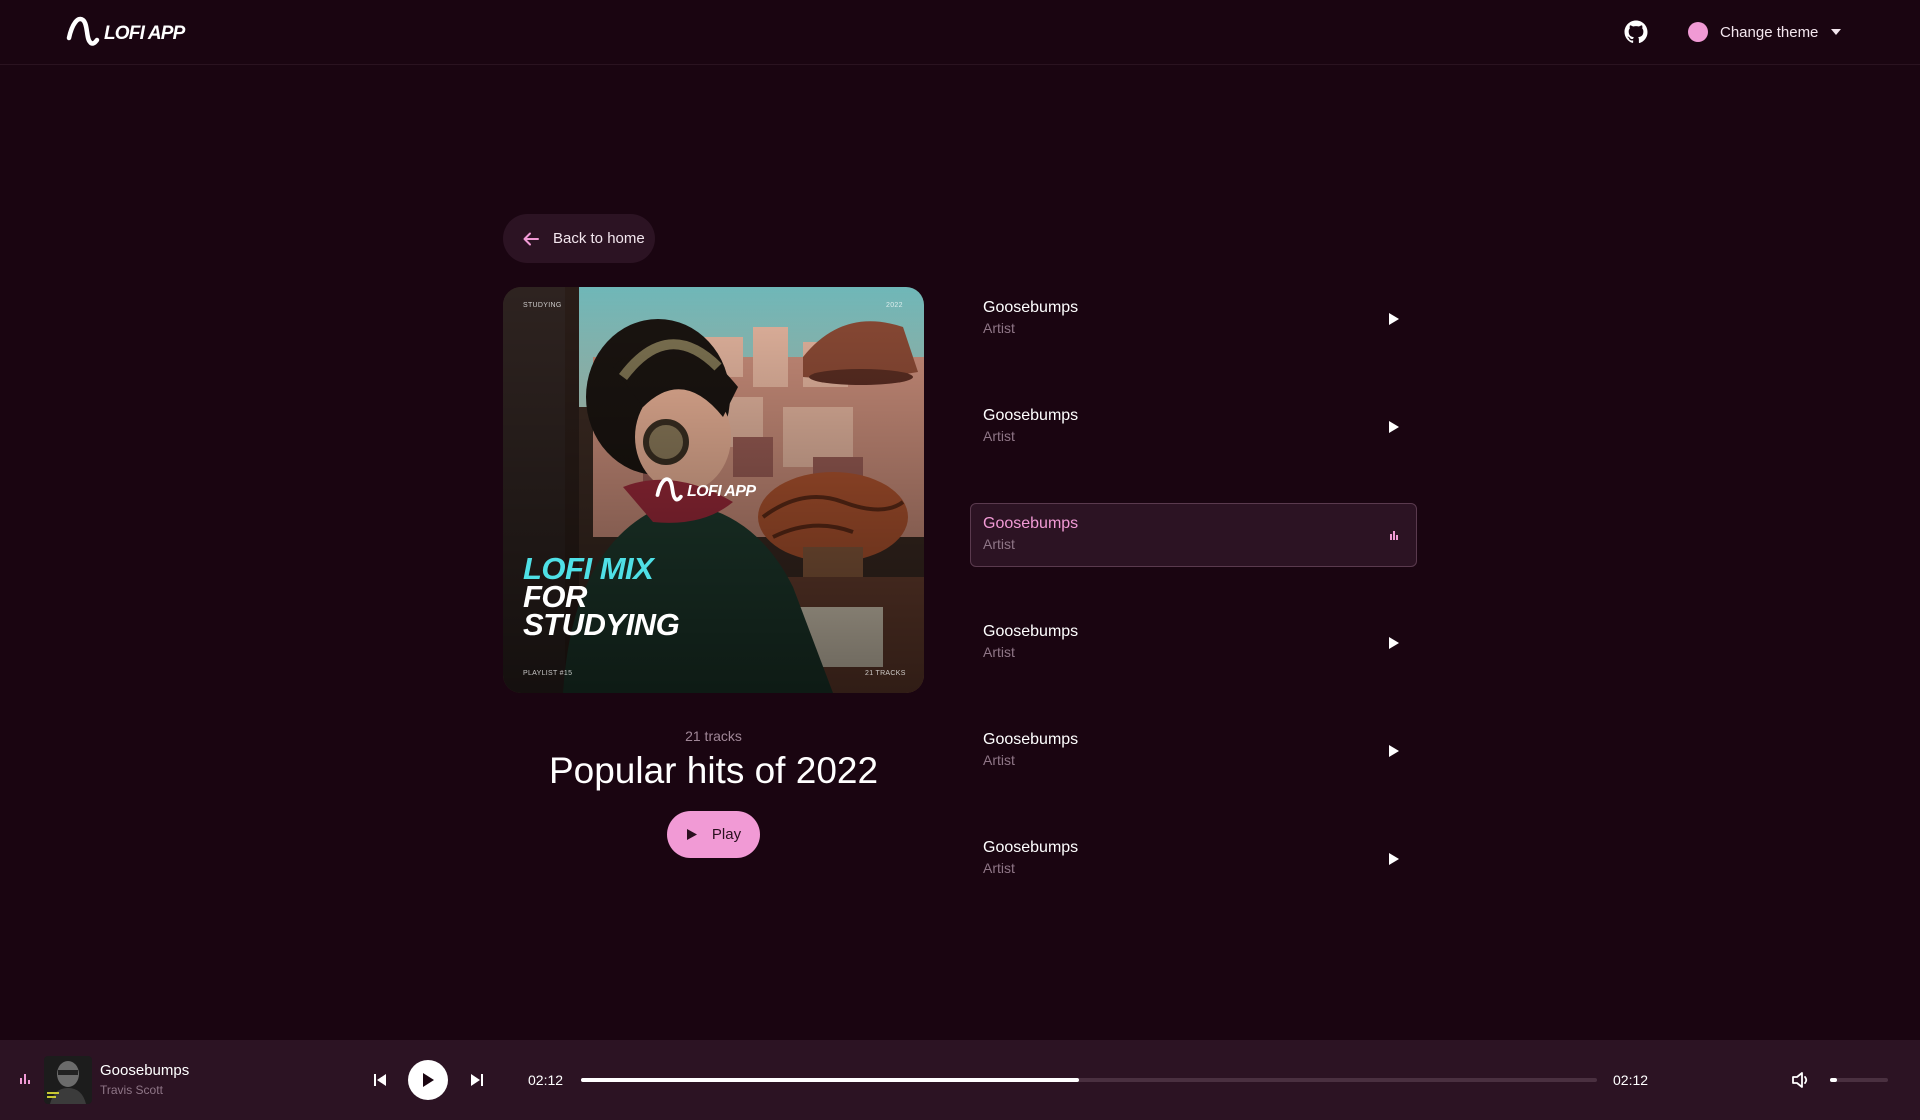 This screenshot has width=1920, height=1120. I want to click on back-to-home-label: Back to home, so click(599, 238).